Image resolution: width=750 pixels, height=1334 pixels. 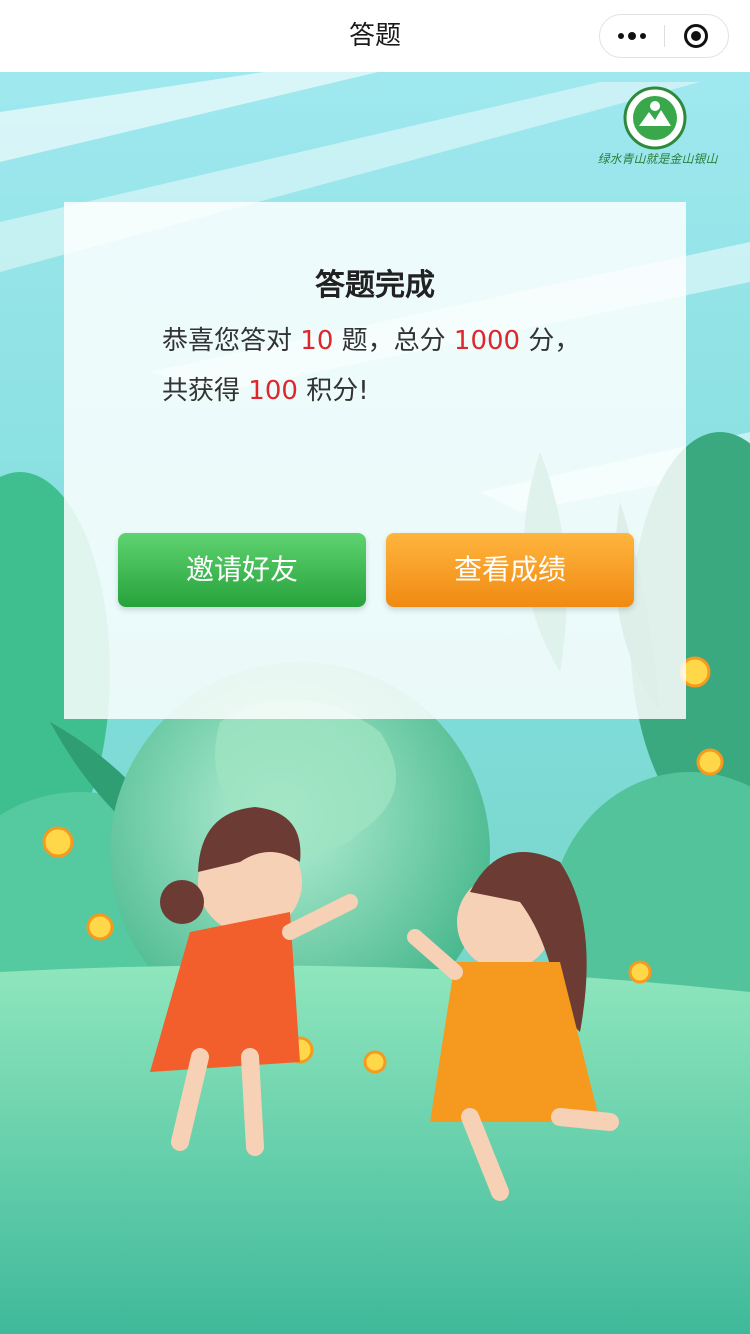 I want to click on capsule-divider, so click(x=664, y=36).